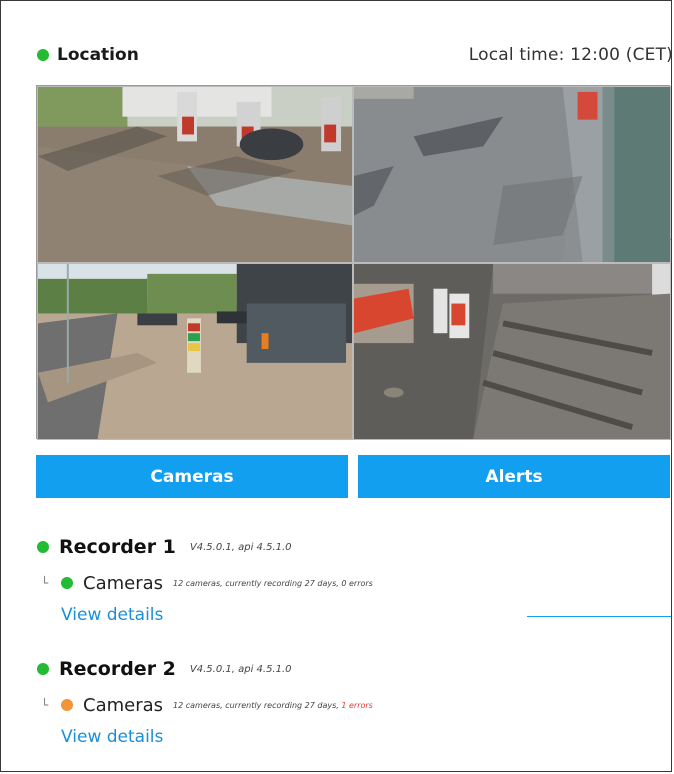 Image resolution: width=674 pixels, height=774 pixels. What do you see at coordinates (192, 476) in the screenshot?
I see `cameras-button: Cameras` at bounding box center [192, 476].